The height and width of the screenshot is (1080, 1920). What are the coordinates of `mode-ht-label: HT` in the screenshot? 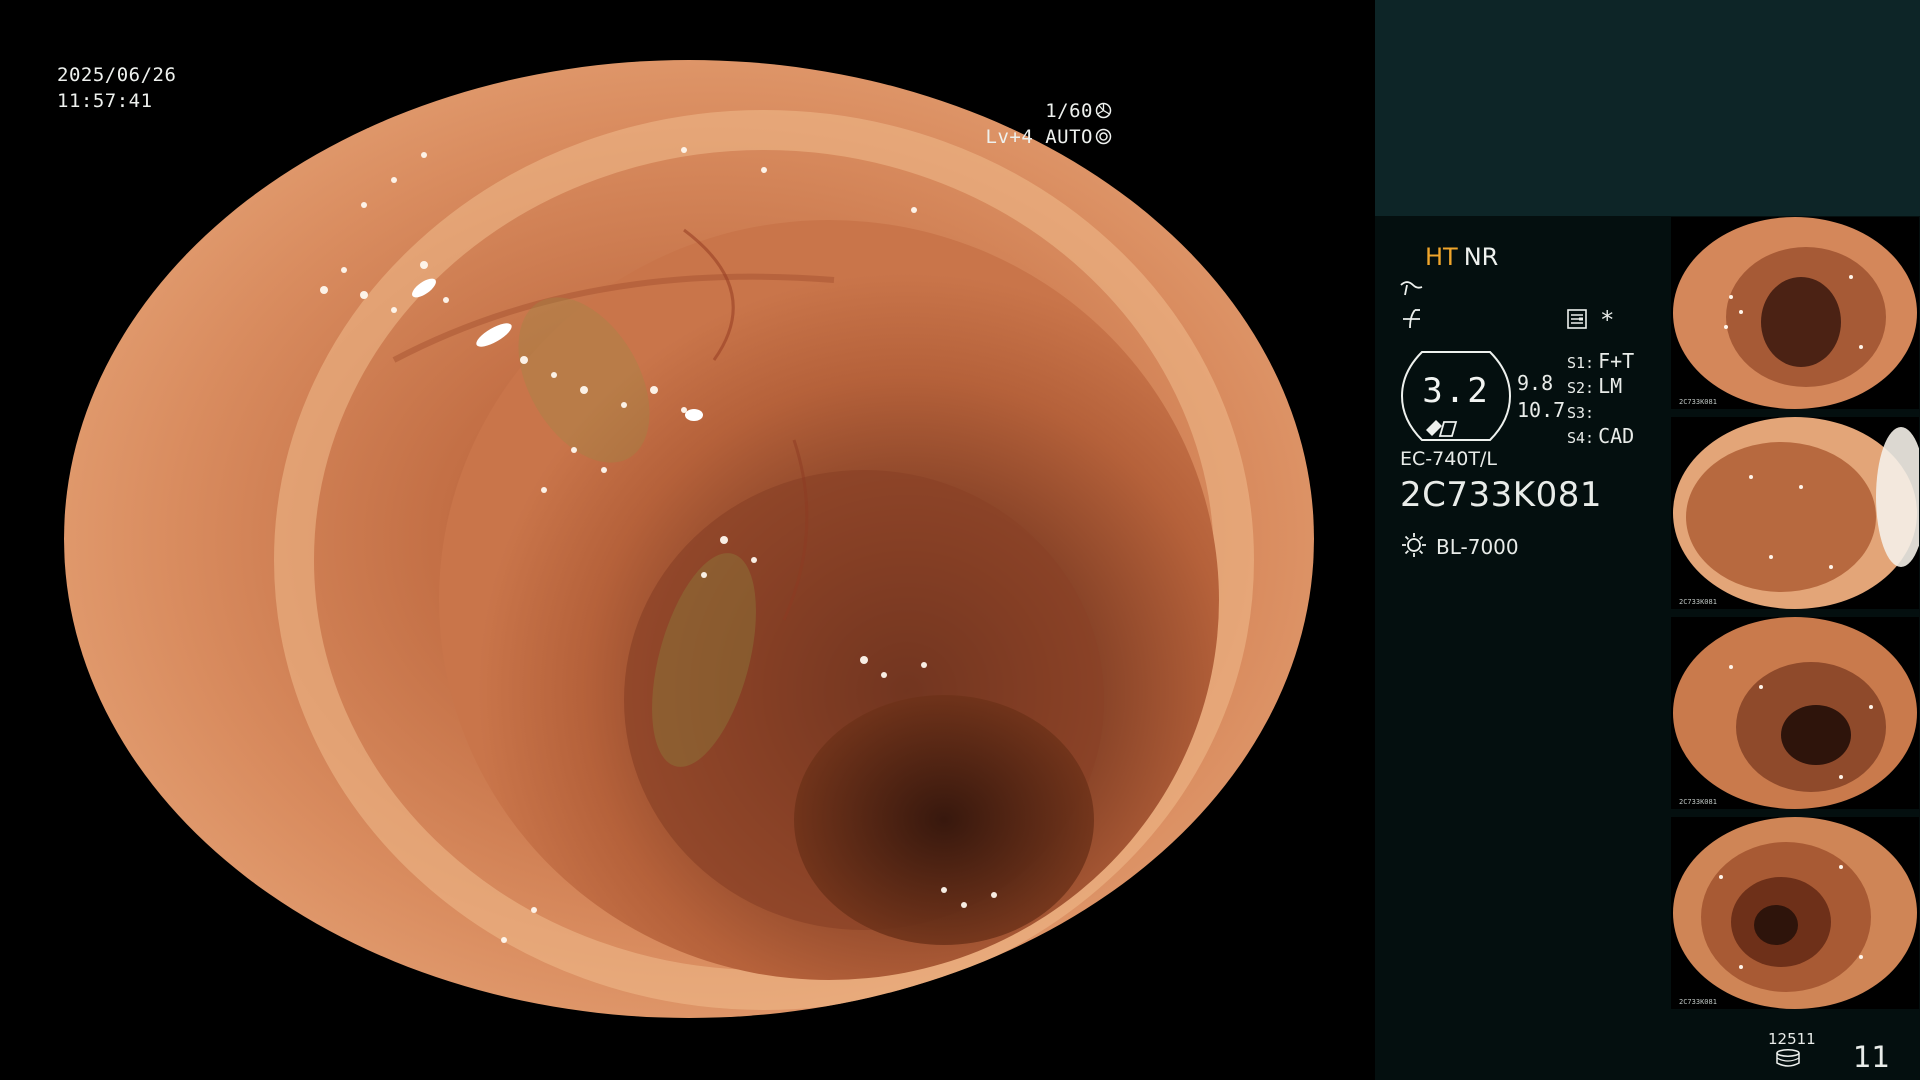 It's located at (1441, 257).